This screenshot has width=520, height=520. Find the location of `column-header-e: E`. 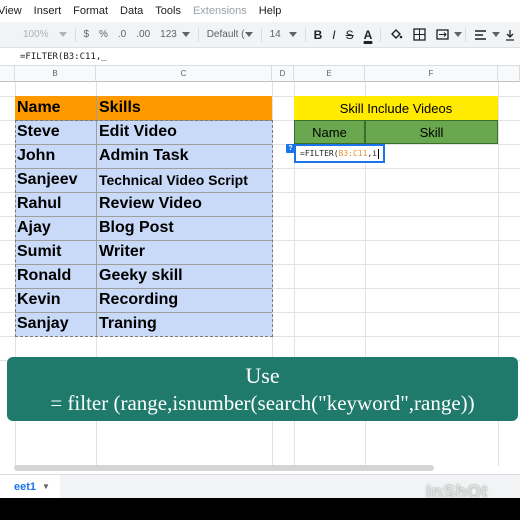

column-header-e: E is located at coordinates (329, 74).